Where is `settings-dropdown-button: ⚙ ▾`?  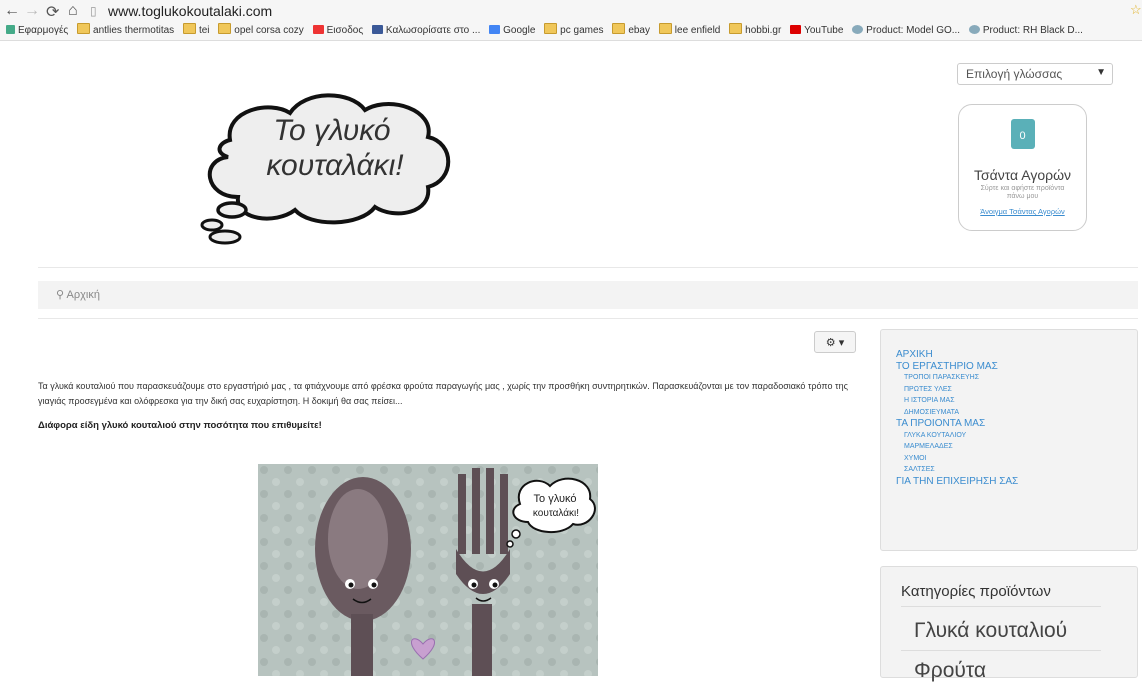
settings-dropdown-button: ⚙ ▾ is located at coordinates (835, 342).